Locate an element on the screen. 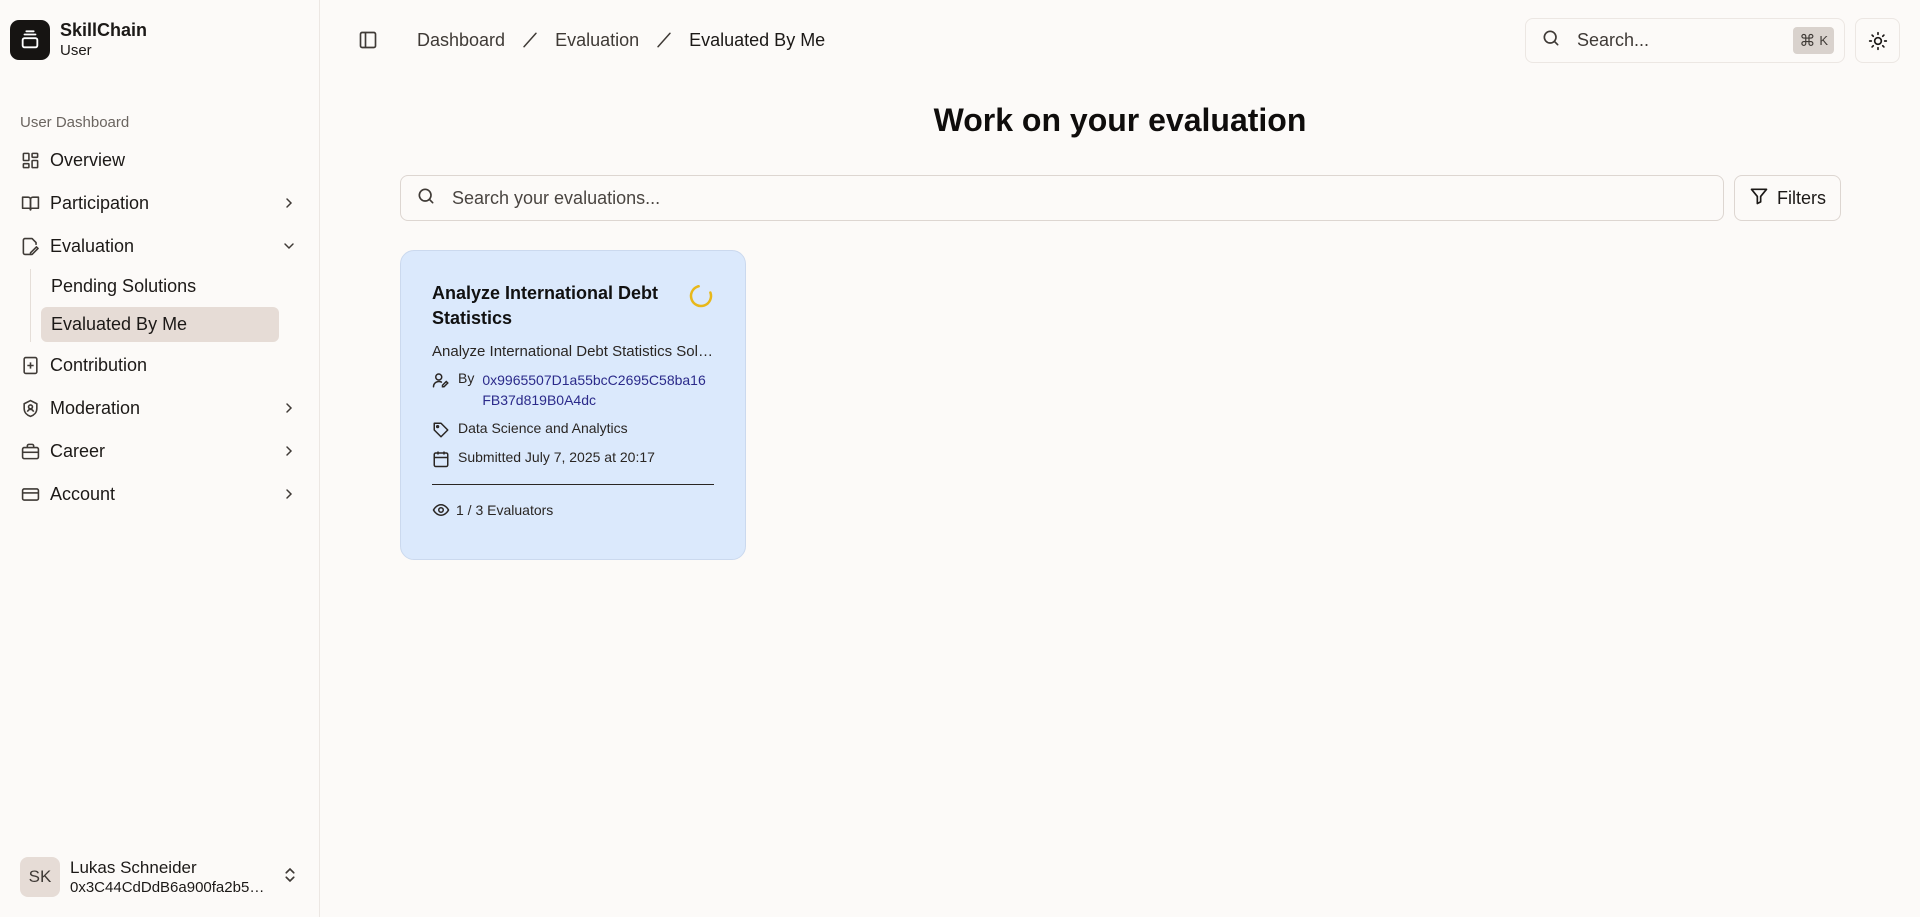 Image resolution: width=1920 pixels, height=917 pixels. card-submitted: Submitted July 7, 2025 at 20:17 is located at coordinates (573, 458).